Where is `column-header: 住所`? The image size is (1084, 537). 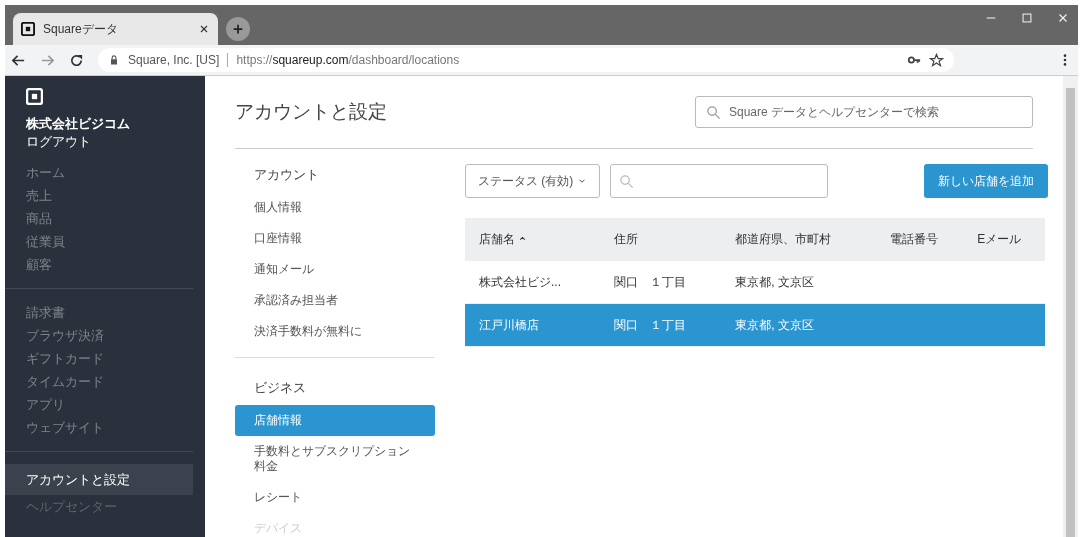
column-header: 住所 is located at coordinates (661, 239).